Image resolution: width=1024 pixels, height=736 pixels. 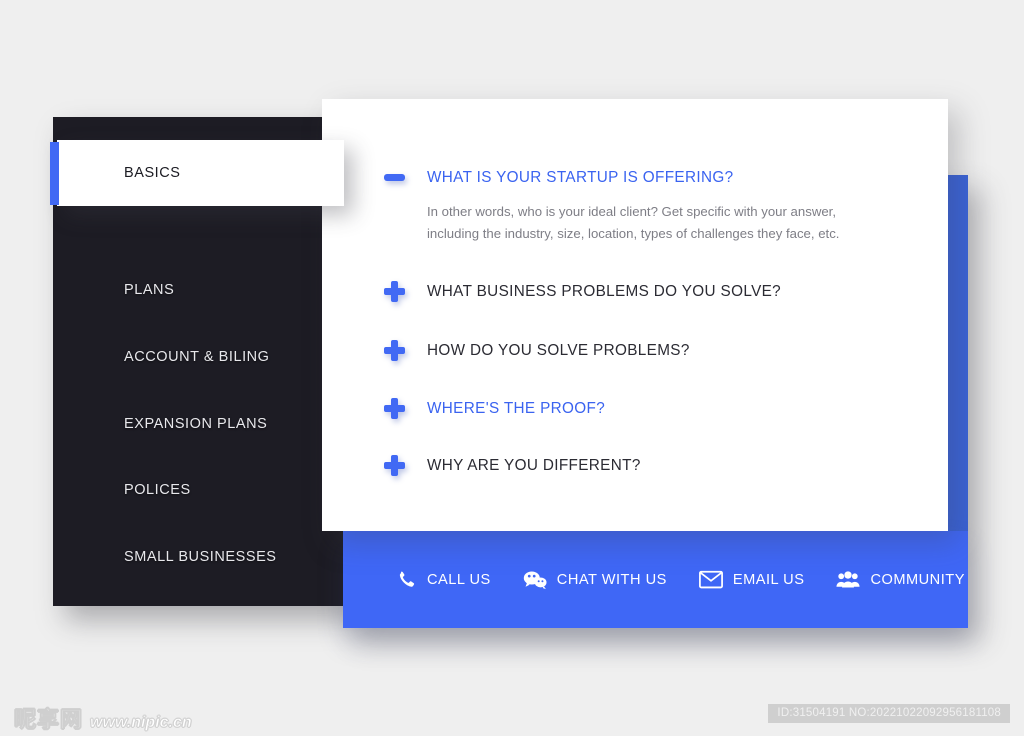 I want to click on contact-call-us: CALL US, so click(x=442, y=580).